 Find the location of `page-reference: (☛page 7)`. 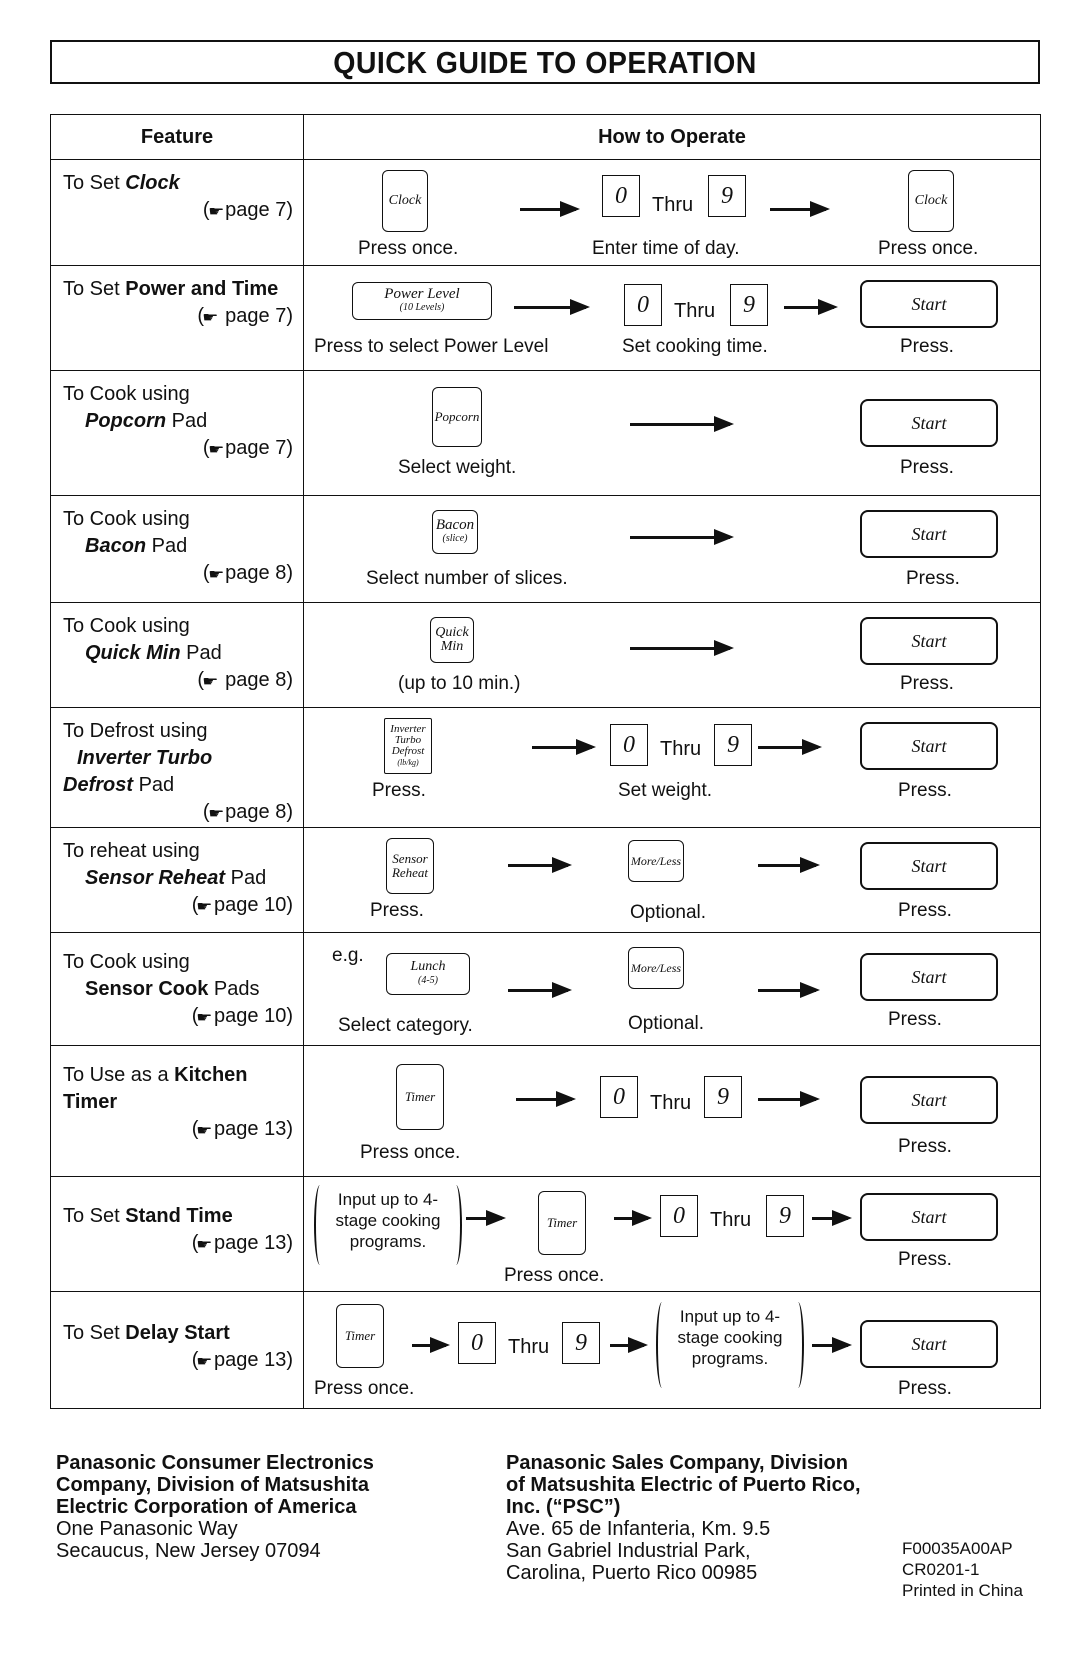

page-reference: (☛page 7) is located at coordinates (178, 211).